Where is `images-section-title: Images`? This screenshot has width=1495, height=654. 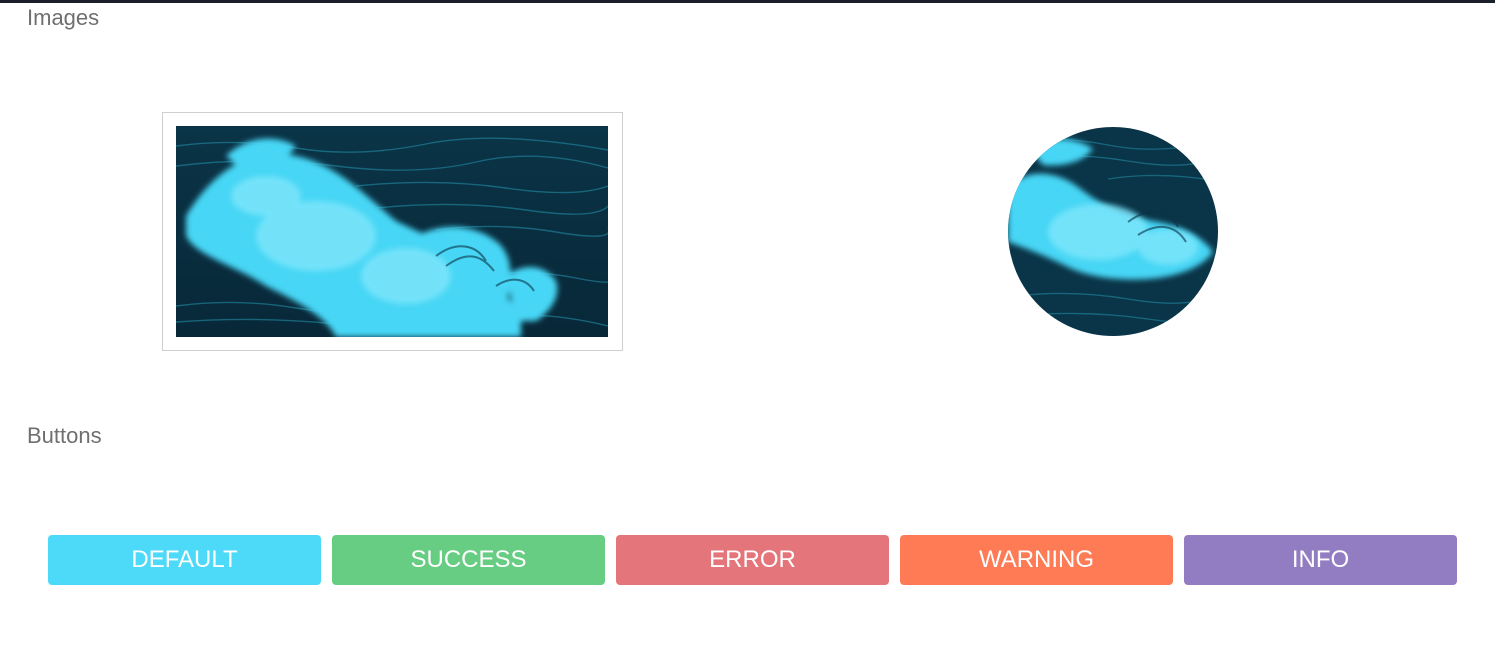
images-section-title: Images is located at coordinates (63, 17).